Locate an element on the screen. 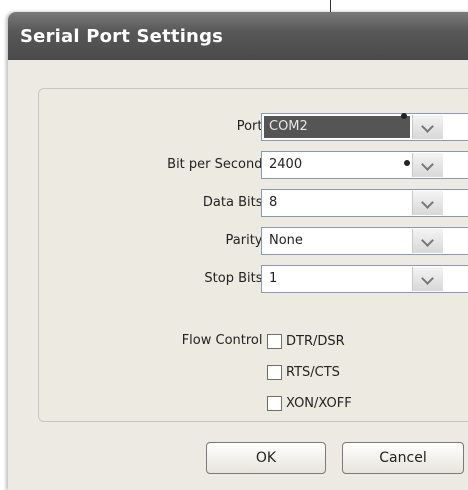 This screenshot has height=490, width=468. port-select: COM2 is located at coordinates (364, 127).